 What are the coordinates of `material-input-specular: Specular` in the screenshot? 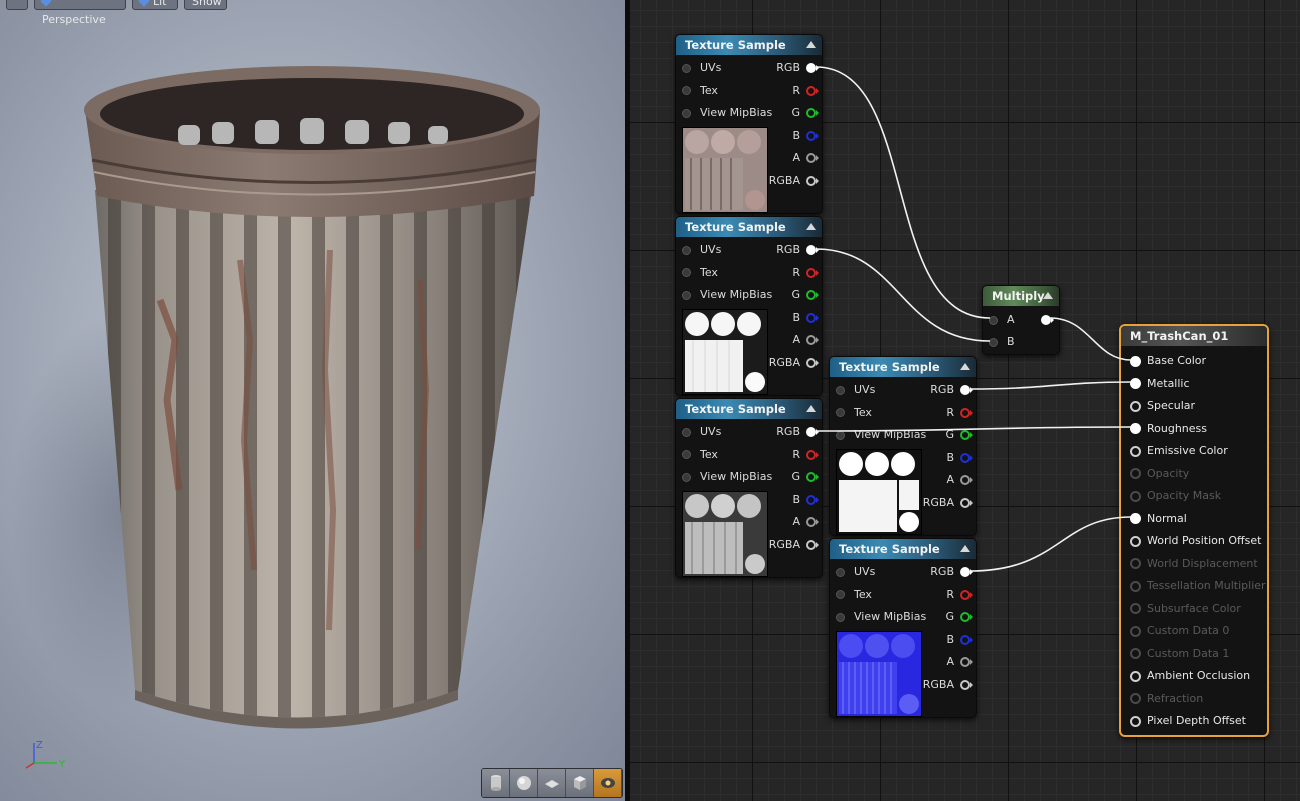 It's located at (1162, 406).